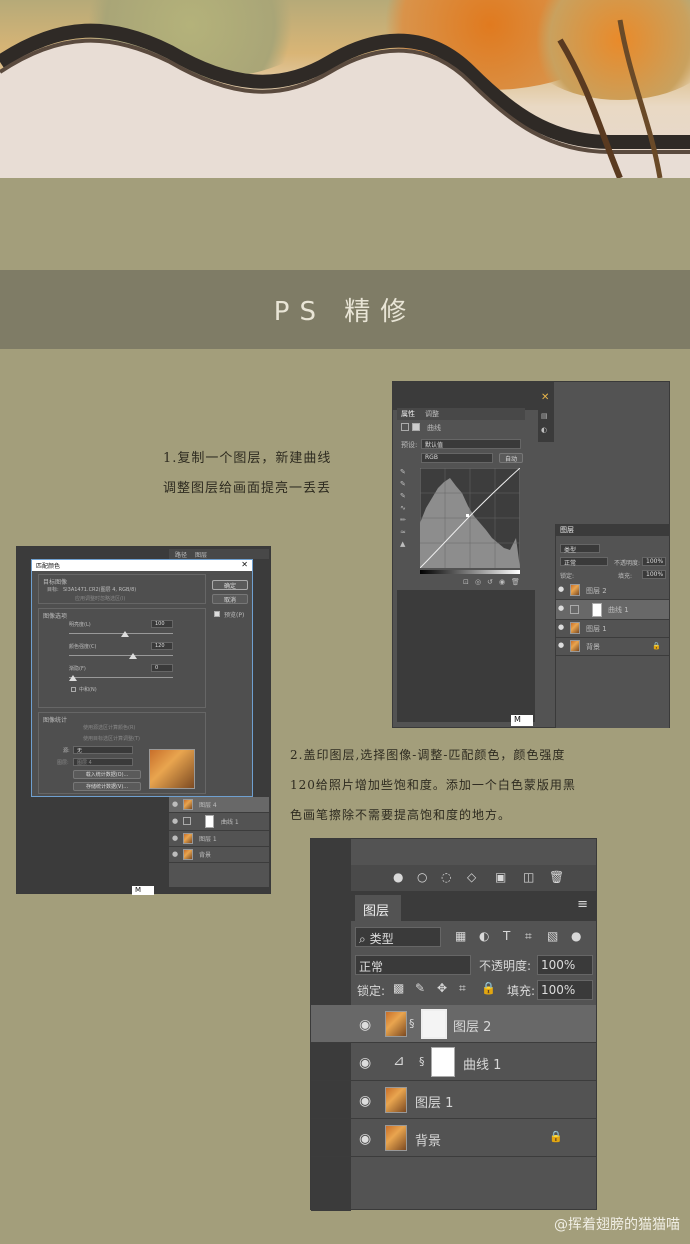 The image size is (690, 1244). What do you see at coordinates (432, 414) in the screenshot?
I see `tab-adjustments: 调整` at bounding box center [432, 414].